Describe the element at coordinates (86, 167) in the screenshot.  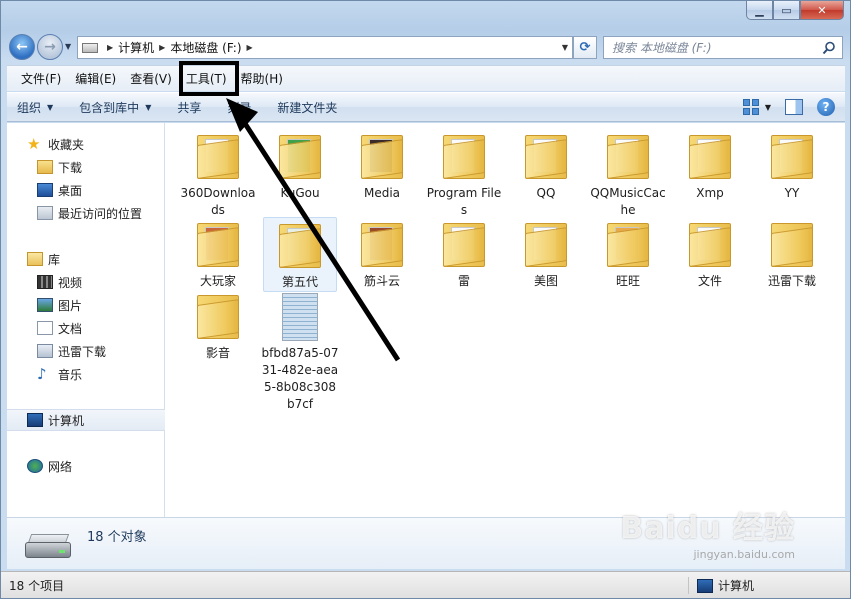
I see `nav-item-downloads: 下载` at that location.